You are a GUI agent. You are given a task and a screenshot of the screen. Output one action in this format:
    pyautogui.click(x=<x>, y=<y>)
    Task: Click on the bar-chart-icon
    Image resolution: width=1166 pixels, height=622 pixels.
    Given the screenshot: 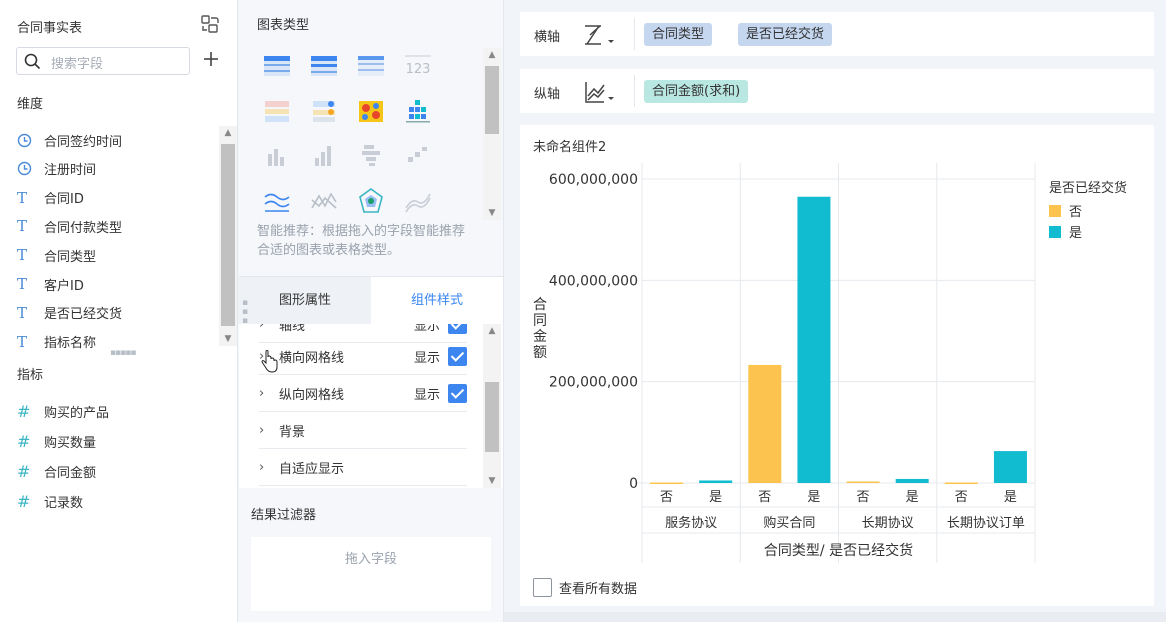 What is the action you would take?
    pyautogui.click(x=371, y=155)
    